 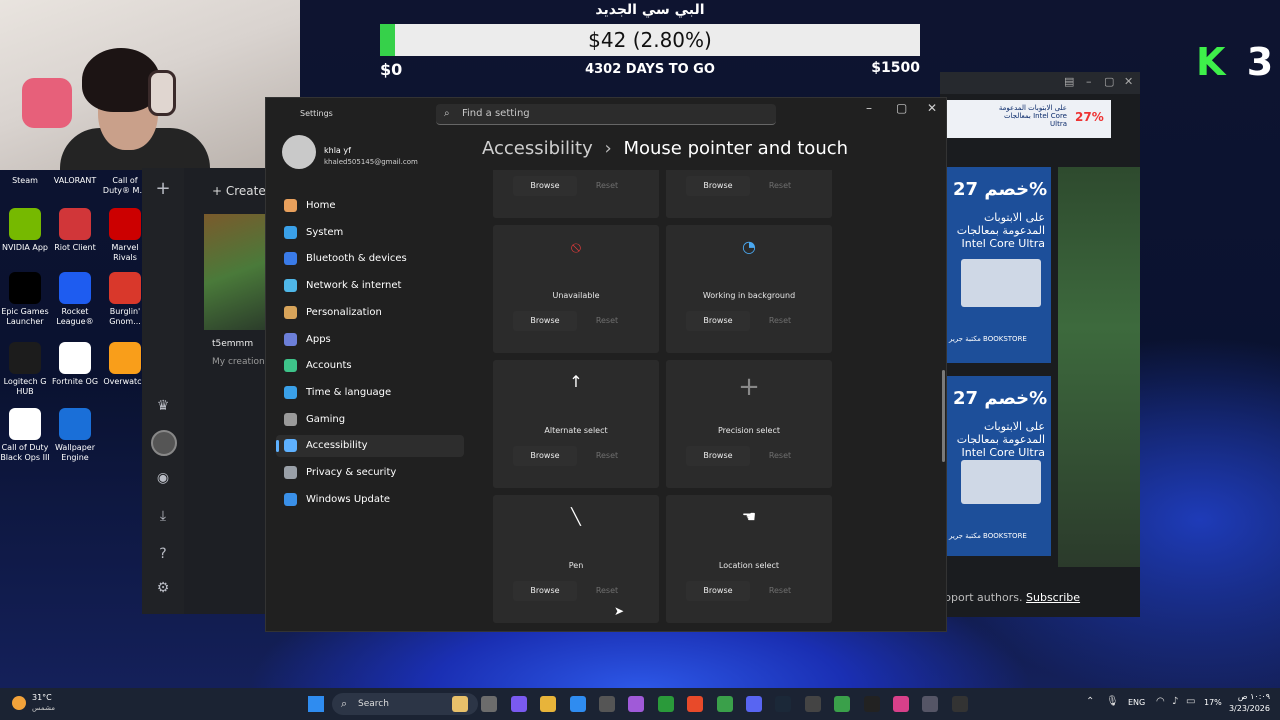 What do you see at coordinates (370, 446) in the screenshot?
I see `nav-item: Accessibility` at bounding box center [370, 446].